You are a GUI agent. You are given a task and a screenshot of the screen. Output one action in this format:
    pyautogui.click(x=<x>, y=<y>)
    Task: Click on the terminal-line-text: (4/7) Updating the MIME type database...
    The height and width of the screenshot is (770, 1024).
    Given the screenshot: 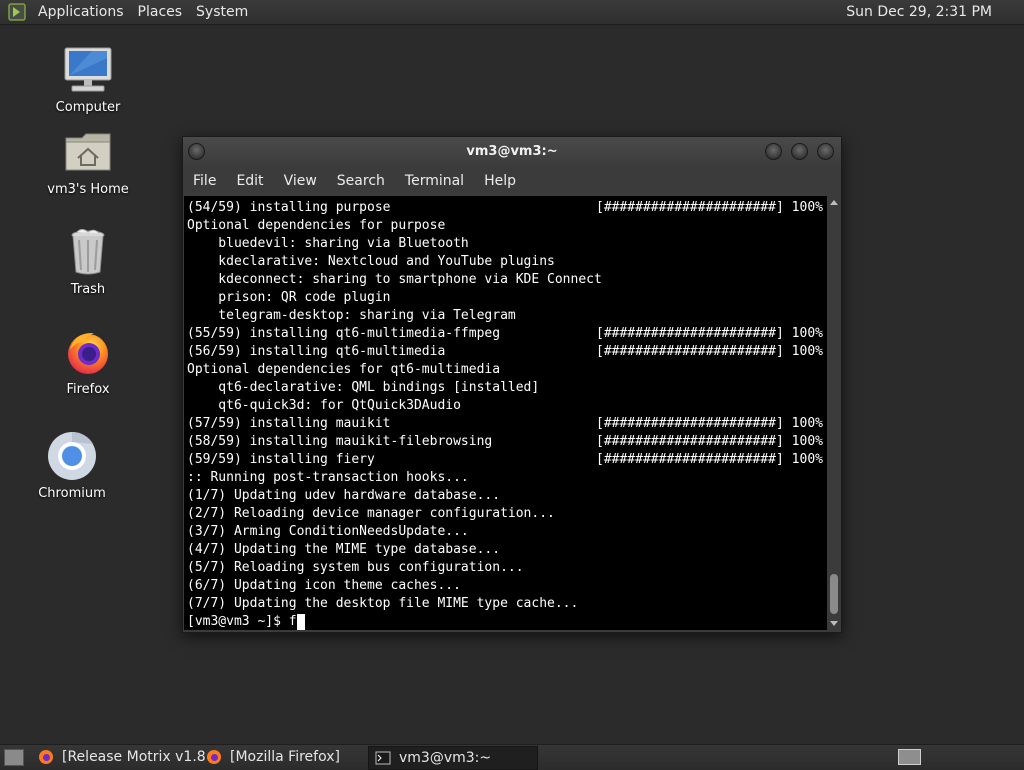 What is the action you would take?
    pyautogui.click(x=344, y=549)
    